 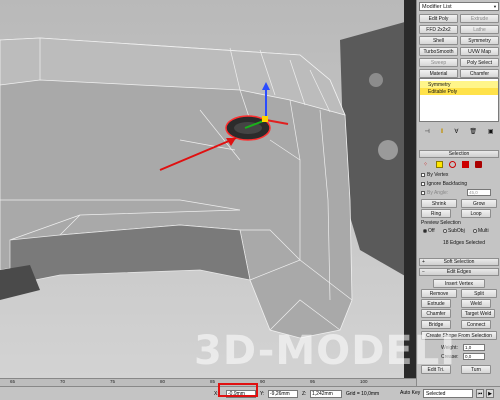 What do you see at coordinates (474, 347) in the screenshot?
I see `weight-spinner: 1,0` at bounding box center [474, 347].